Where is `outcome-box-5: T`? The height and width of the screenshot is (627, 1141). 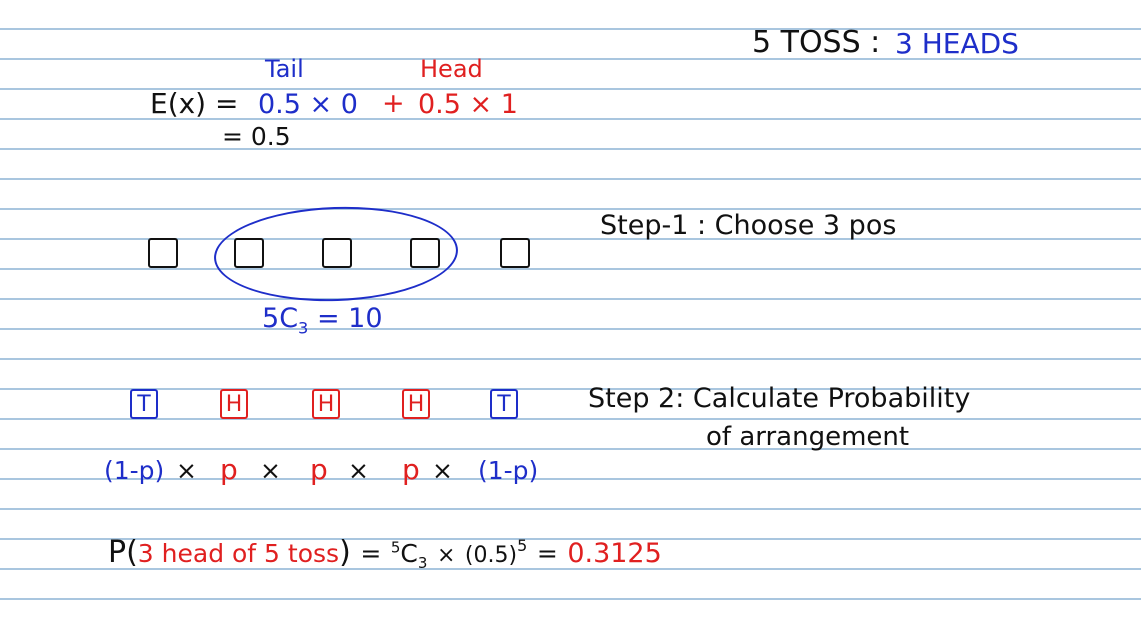 outcome-box-5: T is located at coordinates (504, 404).